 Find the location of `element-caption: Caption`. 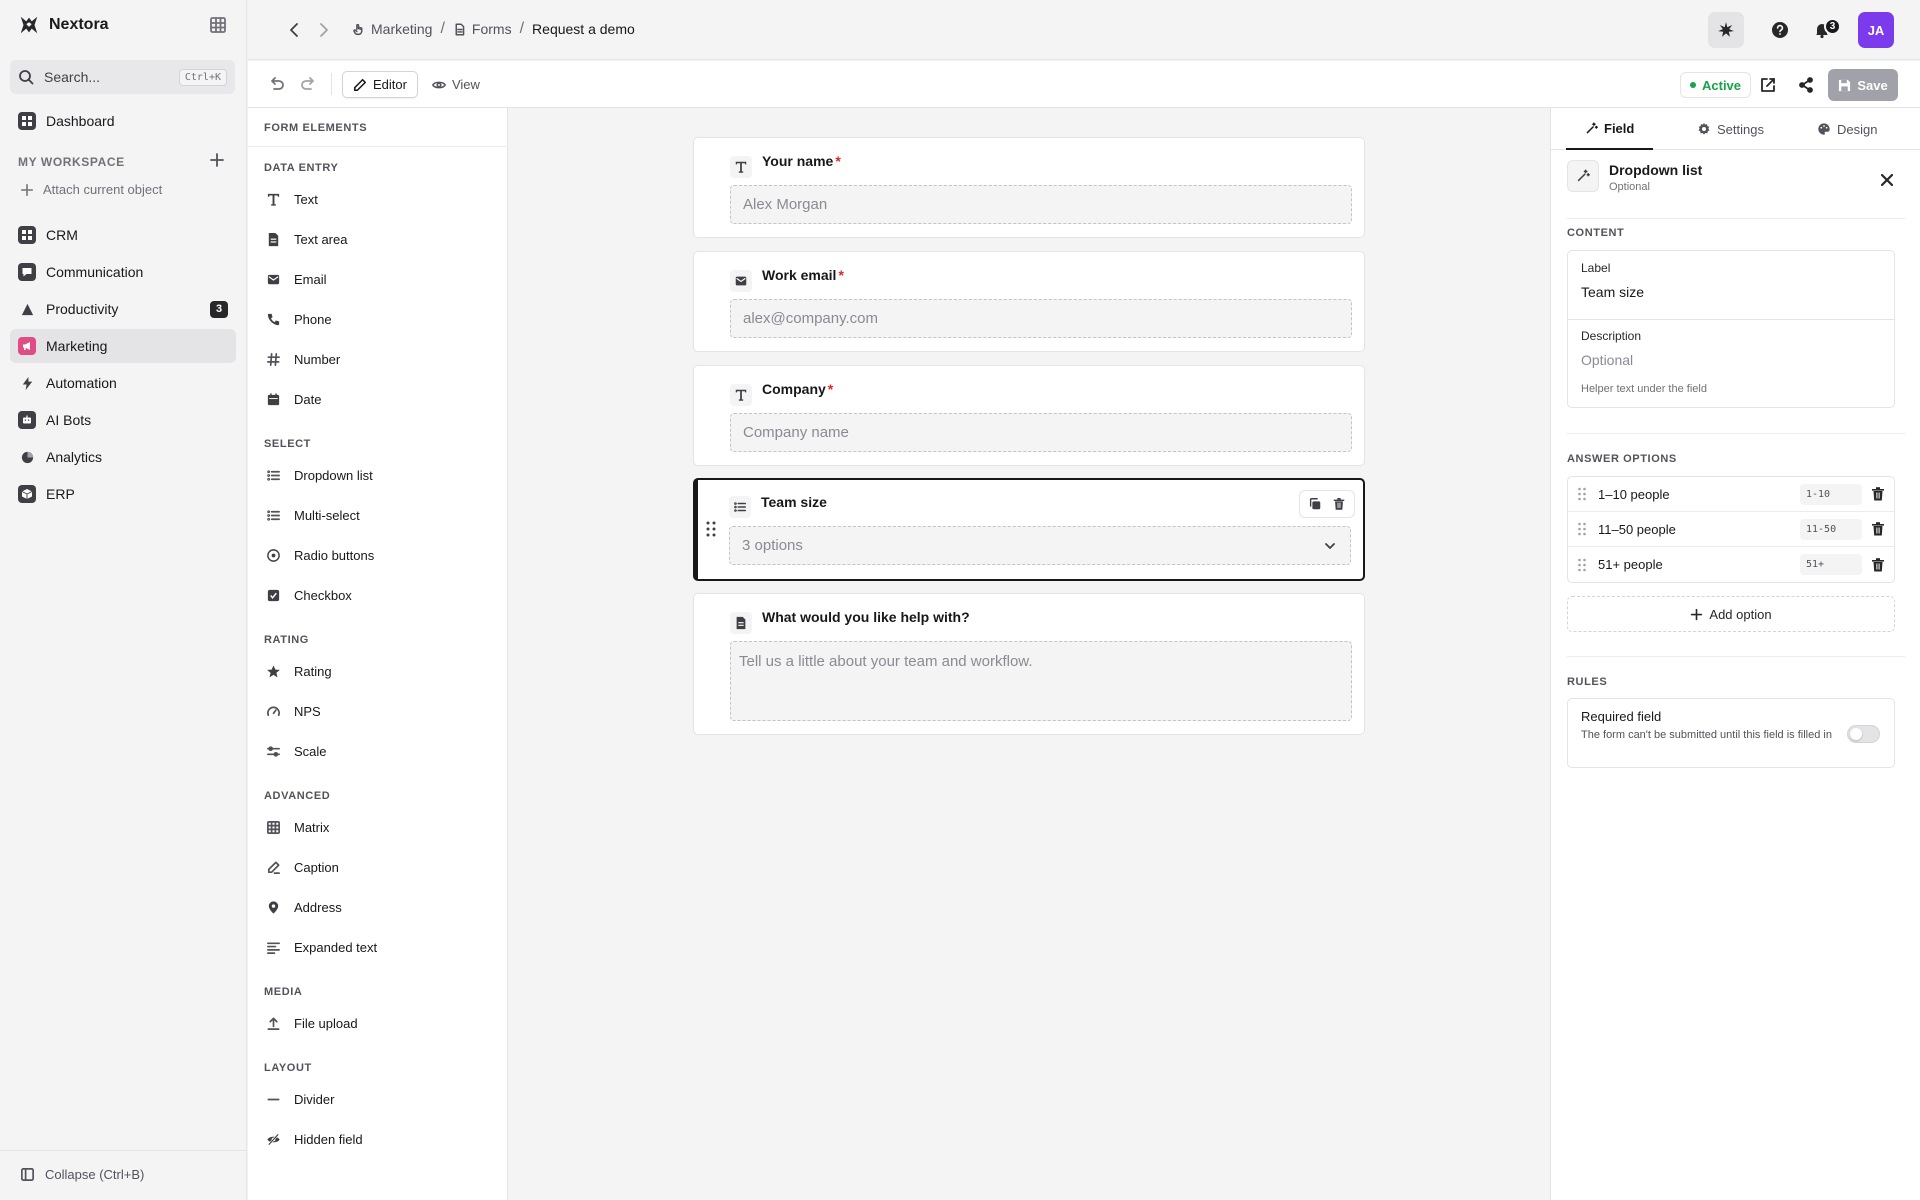

element-caption: Caption is located at coordinates (379, 867).